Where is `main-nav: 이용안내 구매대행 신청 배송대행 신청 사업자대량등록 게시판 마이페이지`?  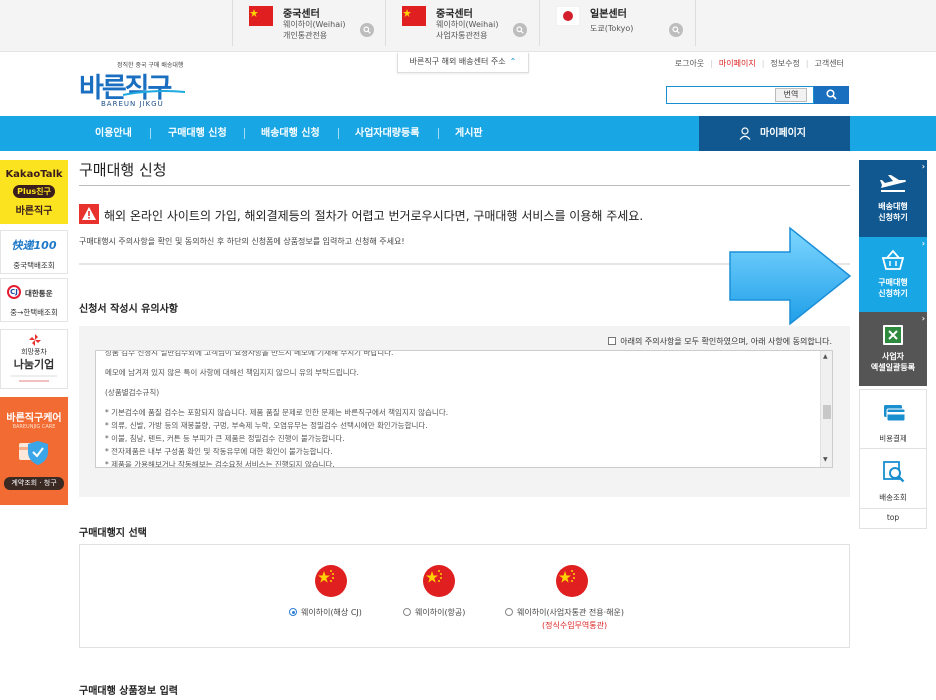 main-nav: 이용안내 구매대행 신청 배송대행 신청 사업자대량등록 게시판 마이페이지 is located at coordinates (468, 133).